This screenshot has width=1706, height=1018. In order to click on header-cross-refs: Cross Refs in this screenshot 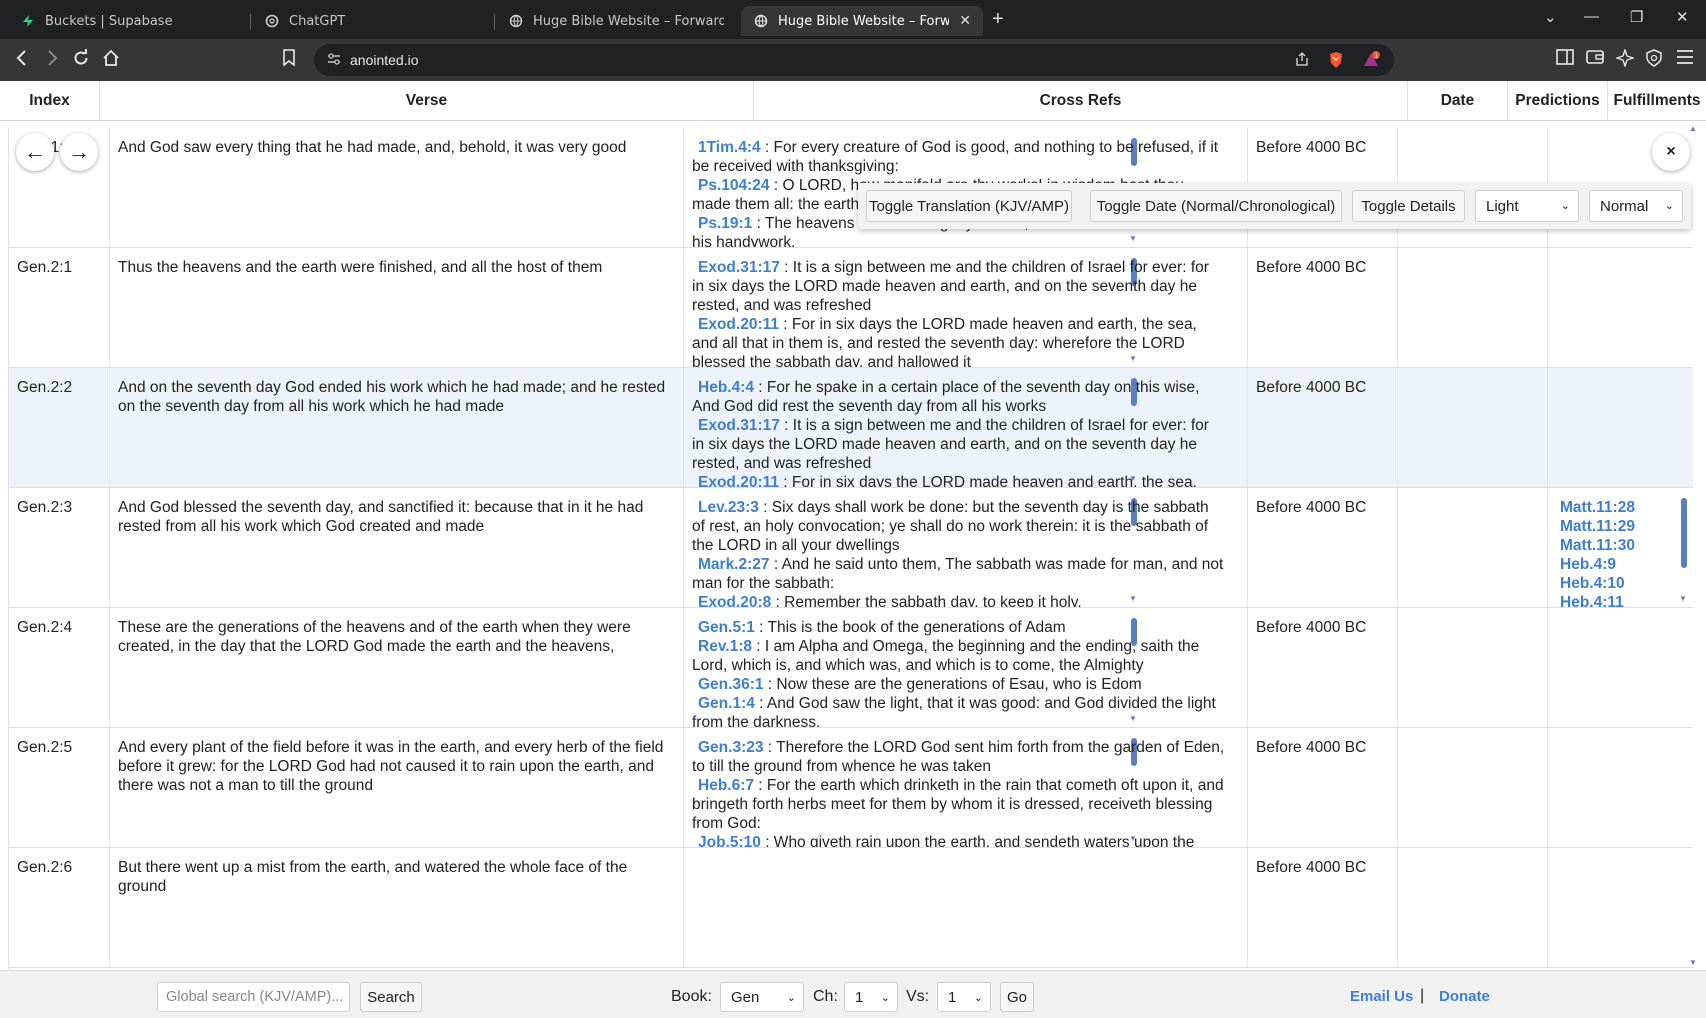, I will do `click(1081, 101)`.